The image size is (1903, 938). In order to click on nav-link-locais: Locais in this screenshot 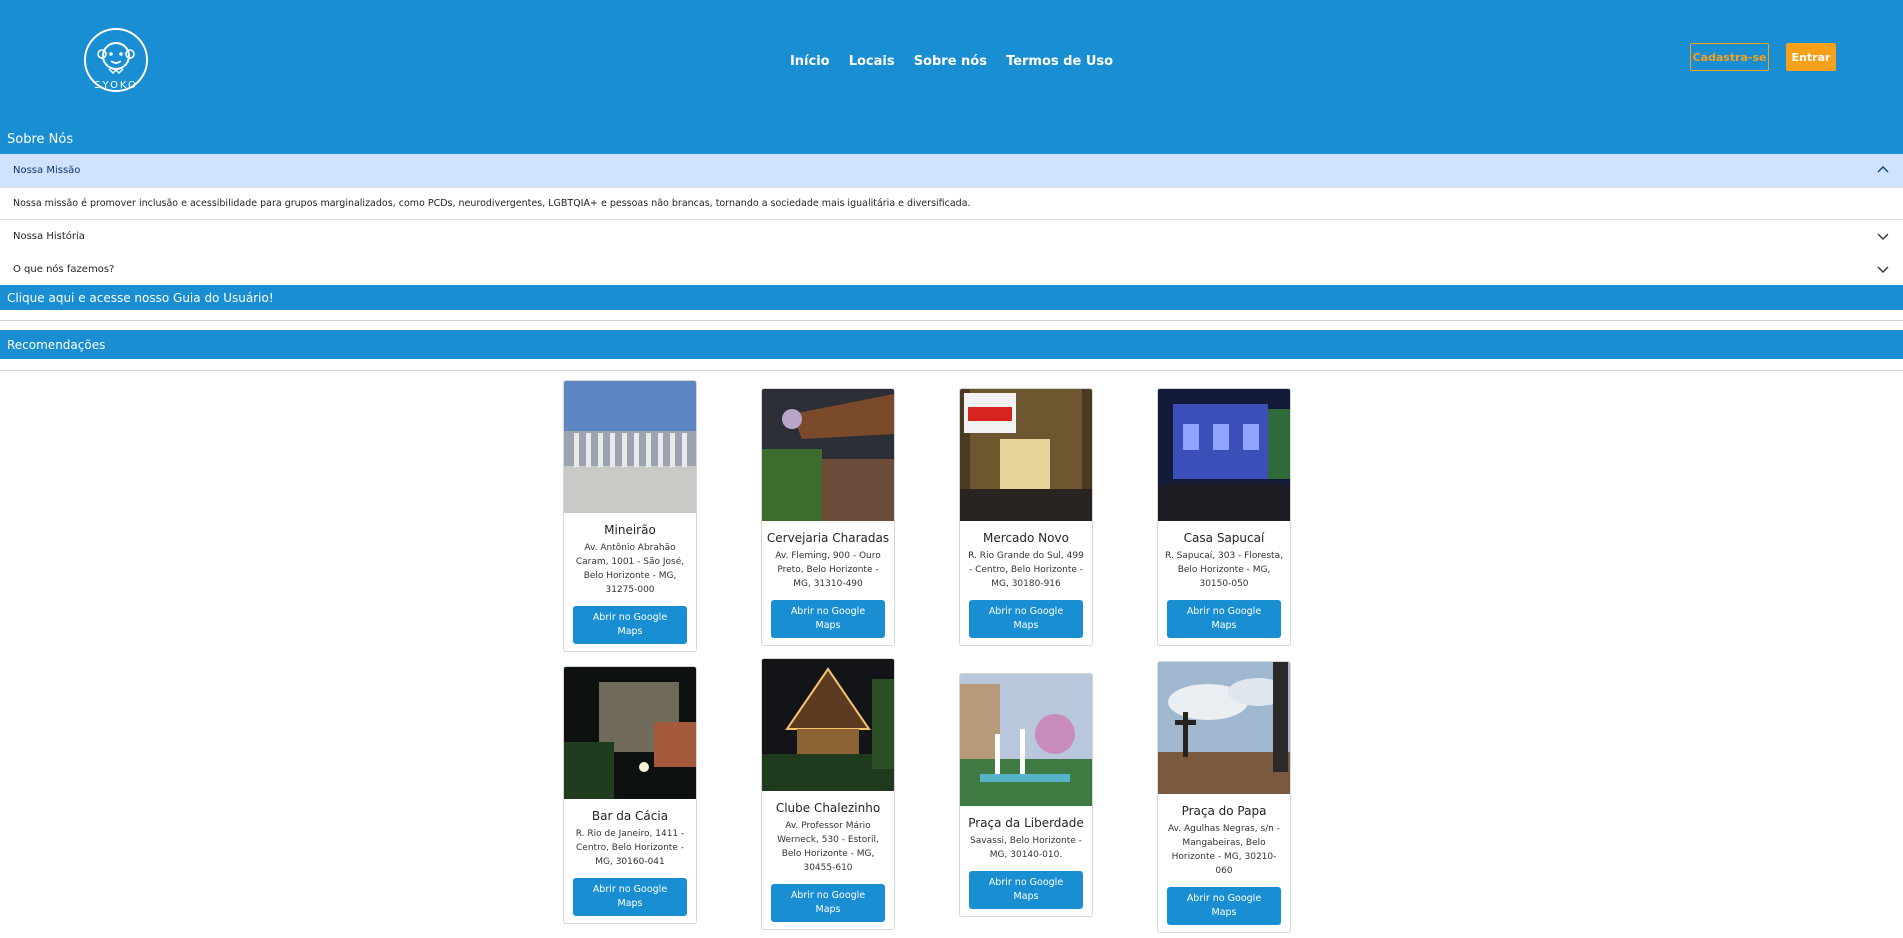, I will do `click(872, 61)`.